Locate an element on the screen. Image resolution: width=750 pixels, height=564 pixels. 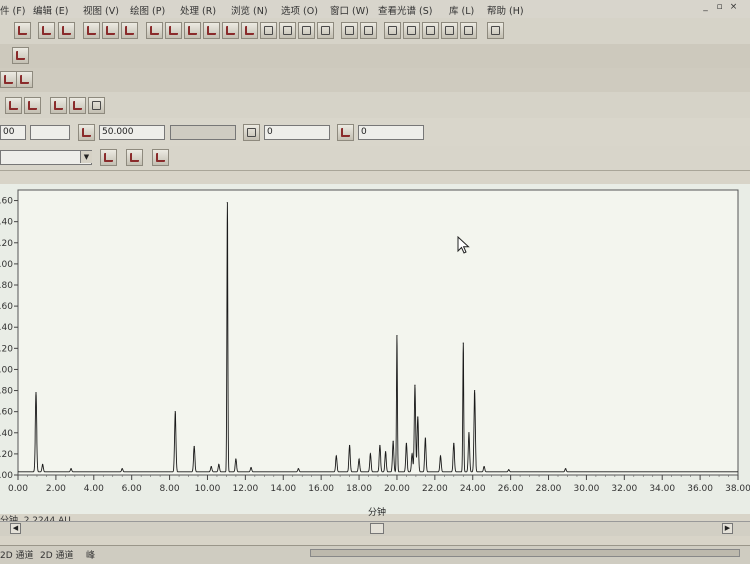
x-tick-label: 38.00 is located at coordinates (737, 489).